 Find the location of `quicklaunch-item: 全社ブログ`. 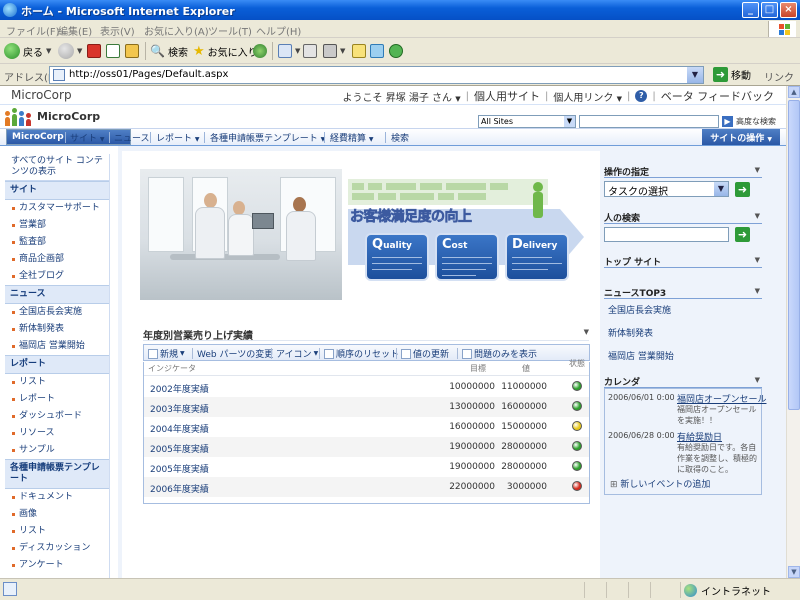

quicklaunch-item: 全社ブログ is located at coordinates (57, 276).